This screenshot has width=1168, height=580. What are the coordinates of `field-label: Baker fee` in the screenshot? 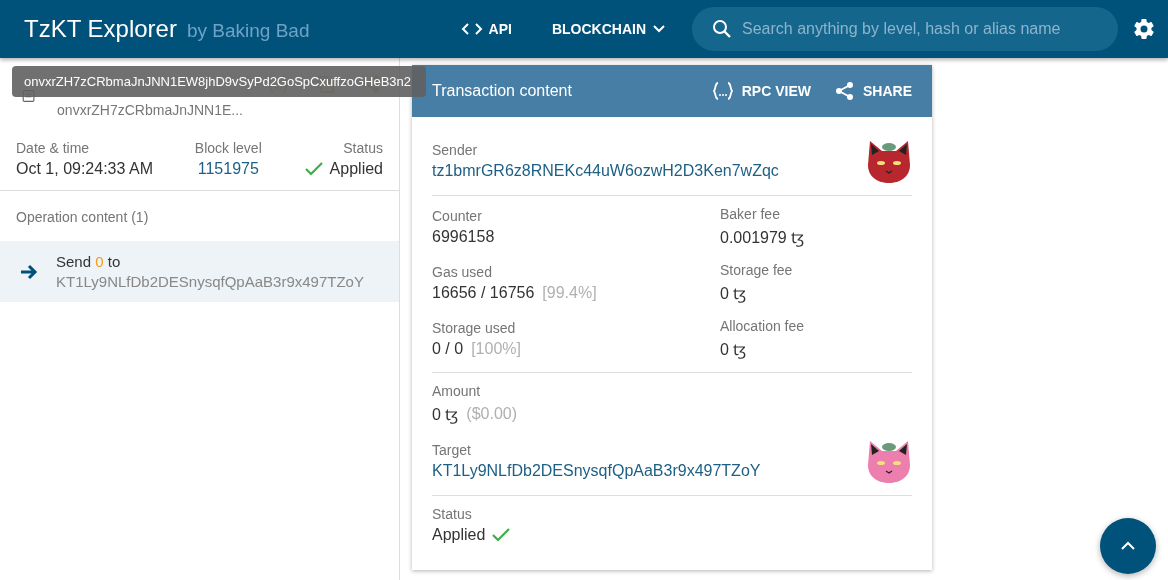 It's located at (750, 214).